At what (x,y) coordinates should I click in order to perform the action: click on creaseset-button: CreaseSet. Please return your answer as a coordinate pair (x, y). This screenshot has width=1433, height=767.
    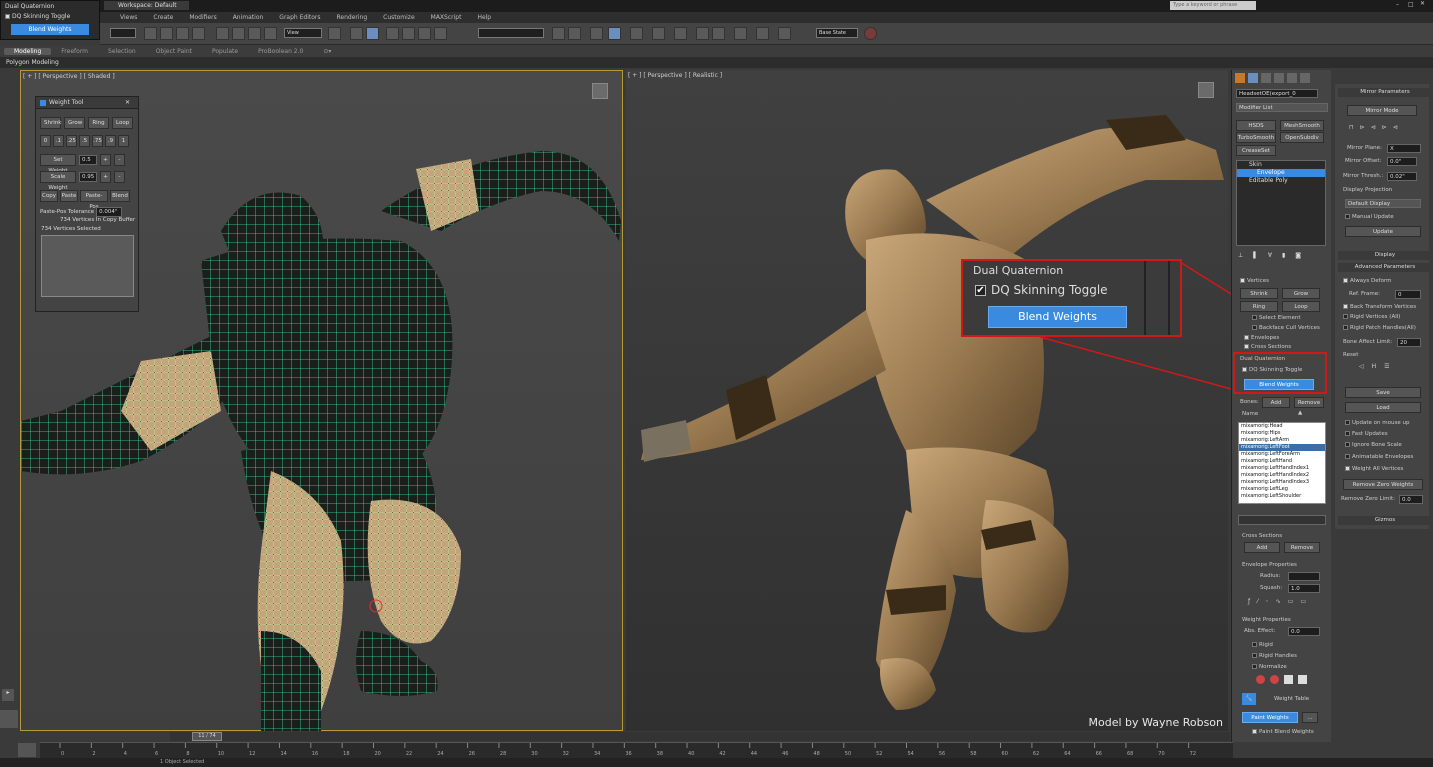
    Looking at the image, I should click on (1256, 150).